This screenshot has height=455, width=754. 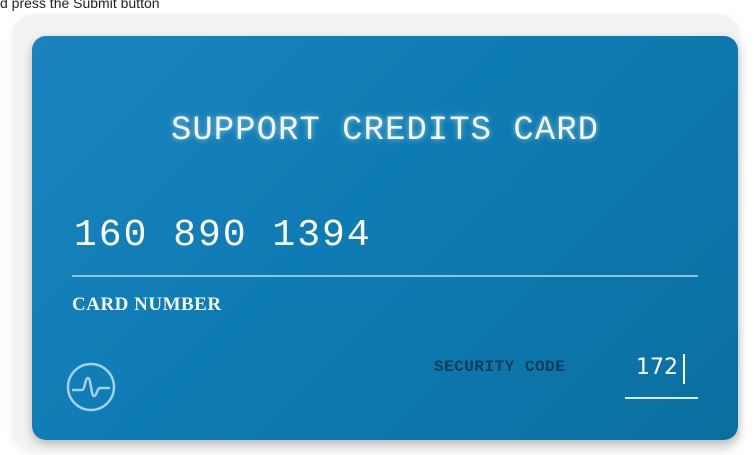 What do you see at coordinates (385, 276) in the screenshot?
I see `card-number-underline` at bounding box center [385, 276].